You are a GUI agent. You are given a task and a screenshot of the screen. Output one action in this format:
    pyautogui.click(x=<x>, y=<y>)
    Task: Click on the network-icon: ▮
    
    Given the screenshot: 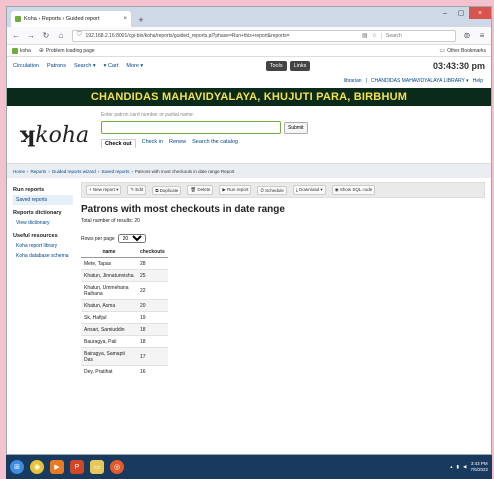 What is the action you would take?
    pyautogui.click(x=458, y=467)
    